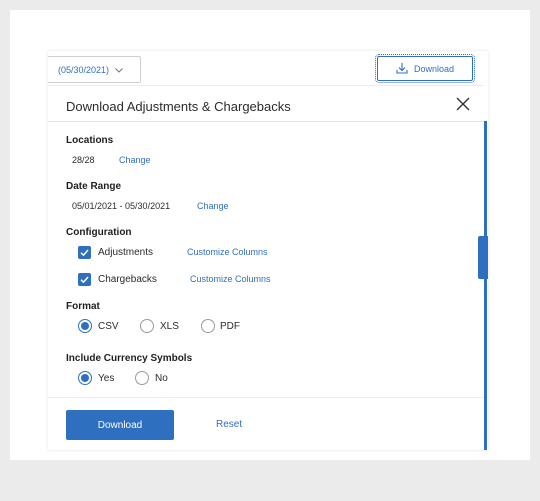  What do you see at coordinates (434, 68) in the screenshot?
I see `toolbar-download-label: Download` at bounding box center [434, 68].